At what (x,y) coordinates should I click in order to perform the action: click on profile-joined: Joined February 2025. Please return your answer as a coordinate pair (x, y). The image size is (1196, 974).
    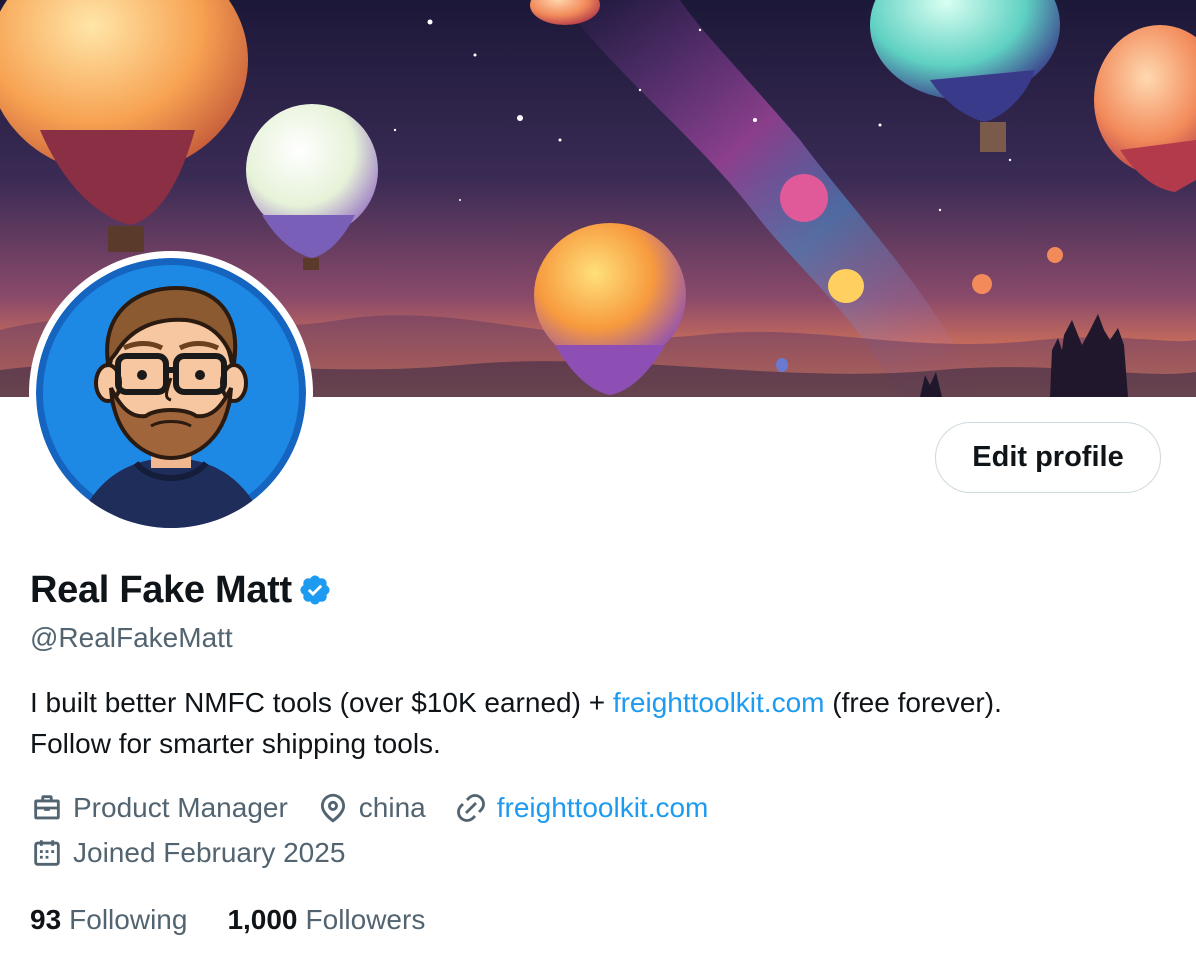
    Looking at the image, I should click on (187, 853).